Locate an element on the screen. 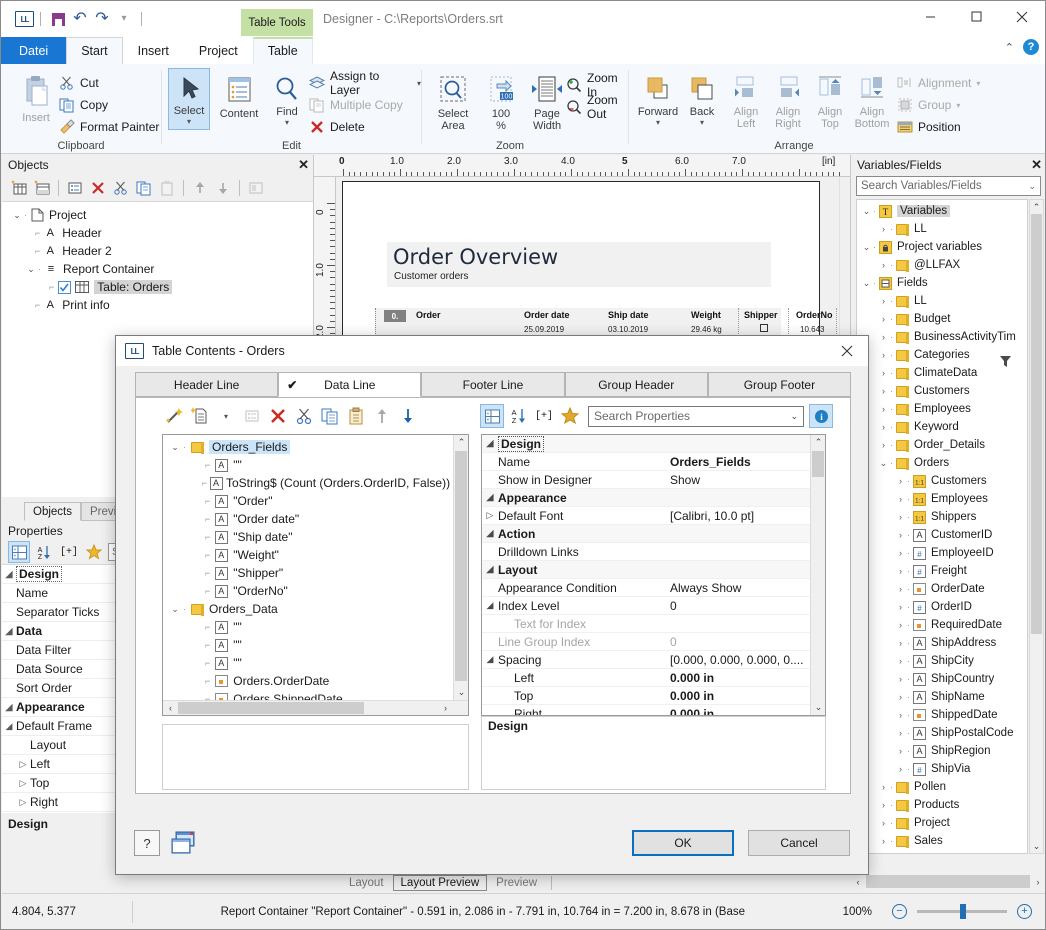 This screenshot has width=1046, height=930. tree-node-print-info: ⌐ A Print info is located at coordinates (157, 305).